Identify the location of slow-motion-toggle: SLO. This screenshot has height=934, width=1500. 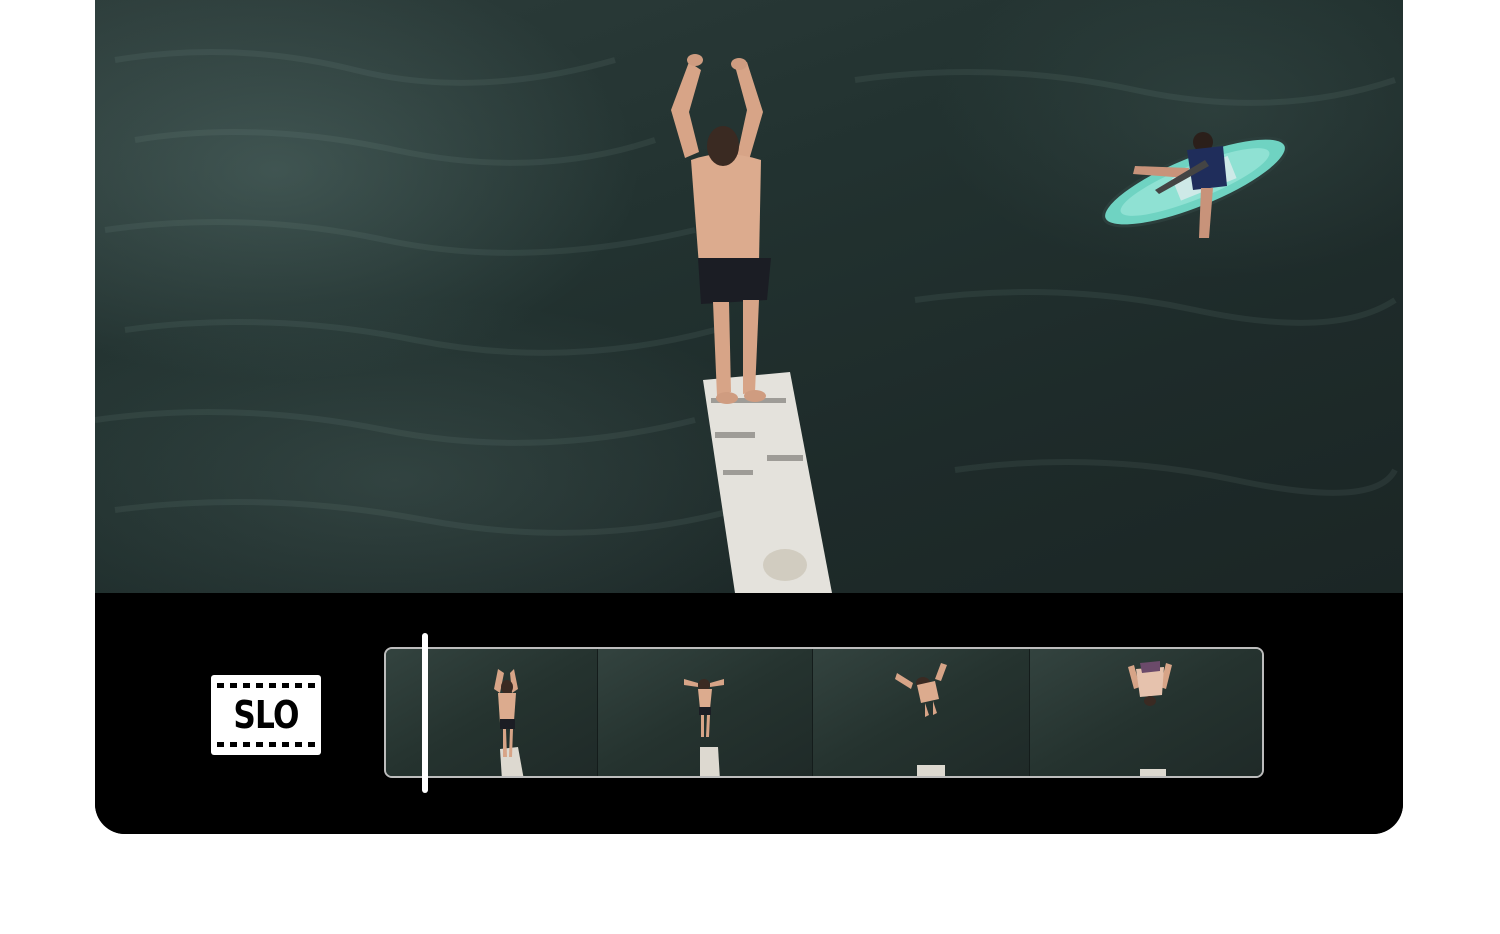
(266, 715).